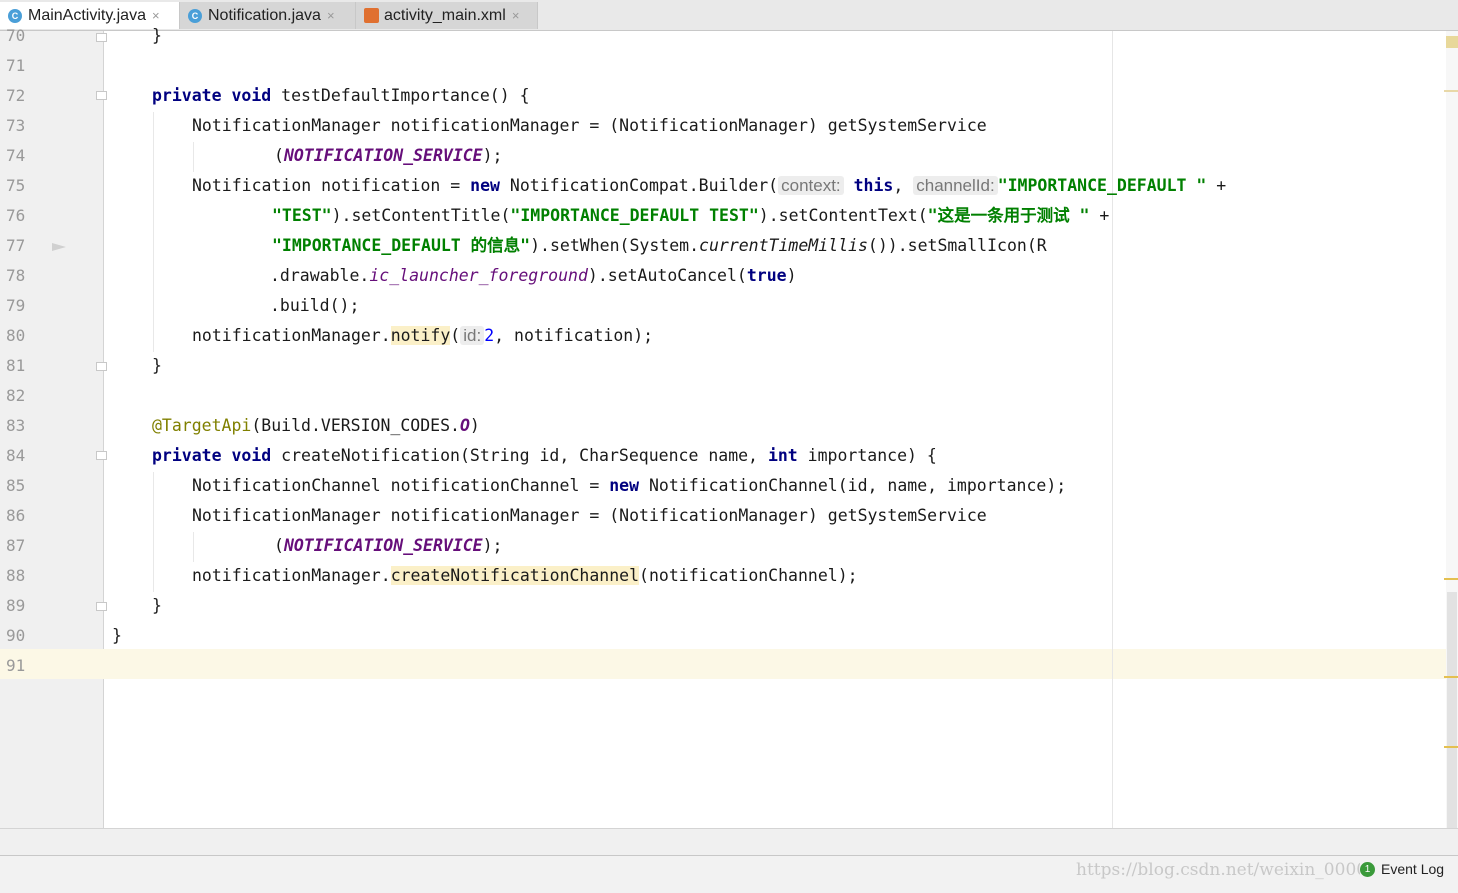 The width and height of the screenshot is (1458, 893). Describe the element at coordinates (16, 635) in the screenshot. I see `line-number: 90` at that location.